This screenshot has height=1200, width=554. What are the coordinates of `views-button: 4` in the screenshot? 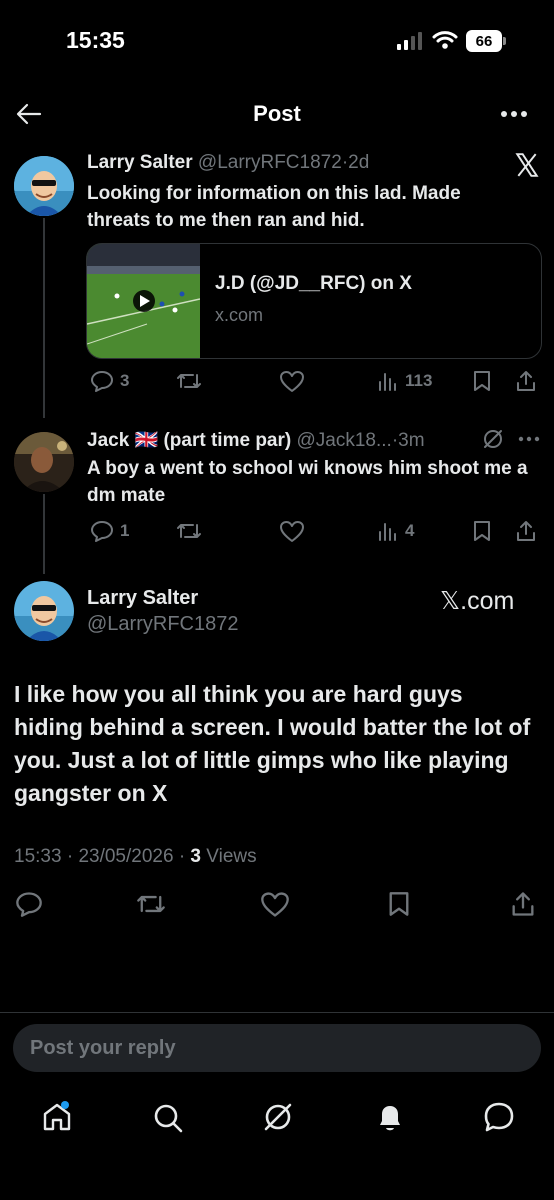 It's located at (395, 531).